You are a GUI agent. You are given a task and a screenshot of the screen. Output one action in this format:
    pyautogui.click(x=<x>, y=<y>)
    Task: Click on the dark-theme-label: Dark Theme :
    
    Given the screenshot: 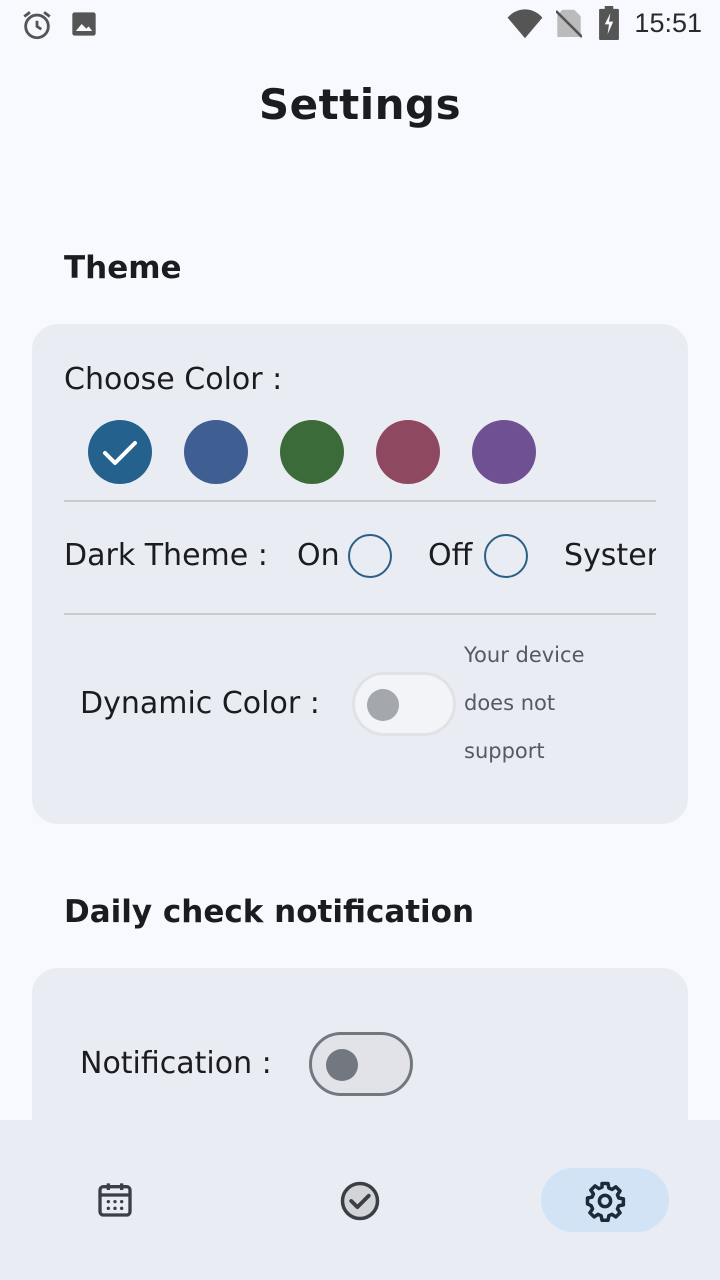 What is the action you would take?
    pyautogui.click(x=166, y=555)
    